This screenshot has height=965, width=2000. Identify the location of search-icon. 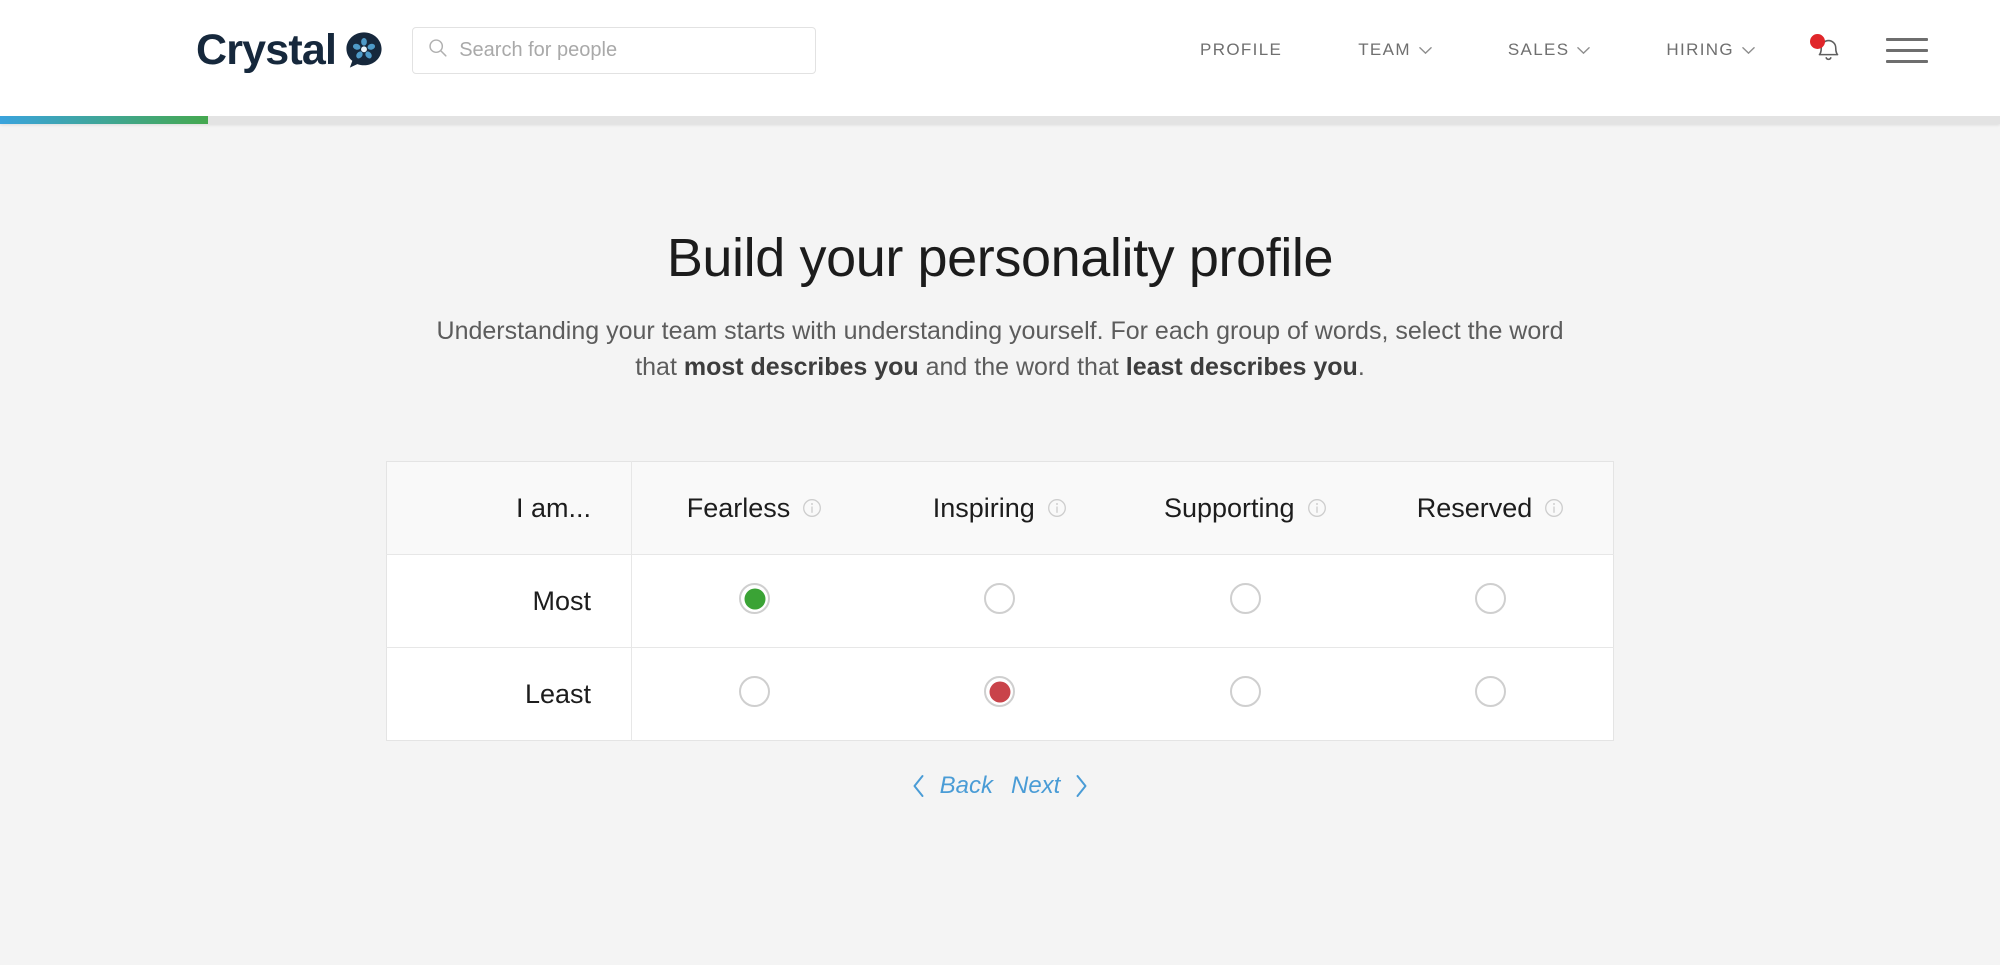
(437, 50).